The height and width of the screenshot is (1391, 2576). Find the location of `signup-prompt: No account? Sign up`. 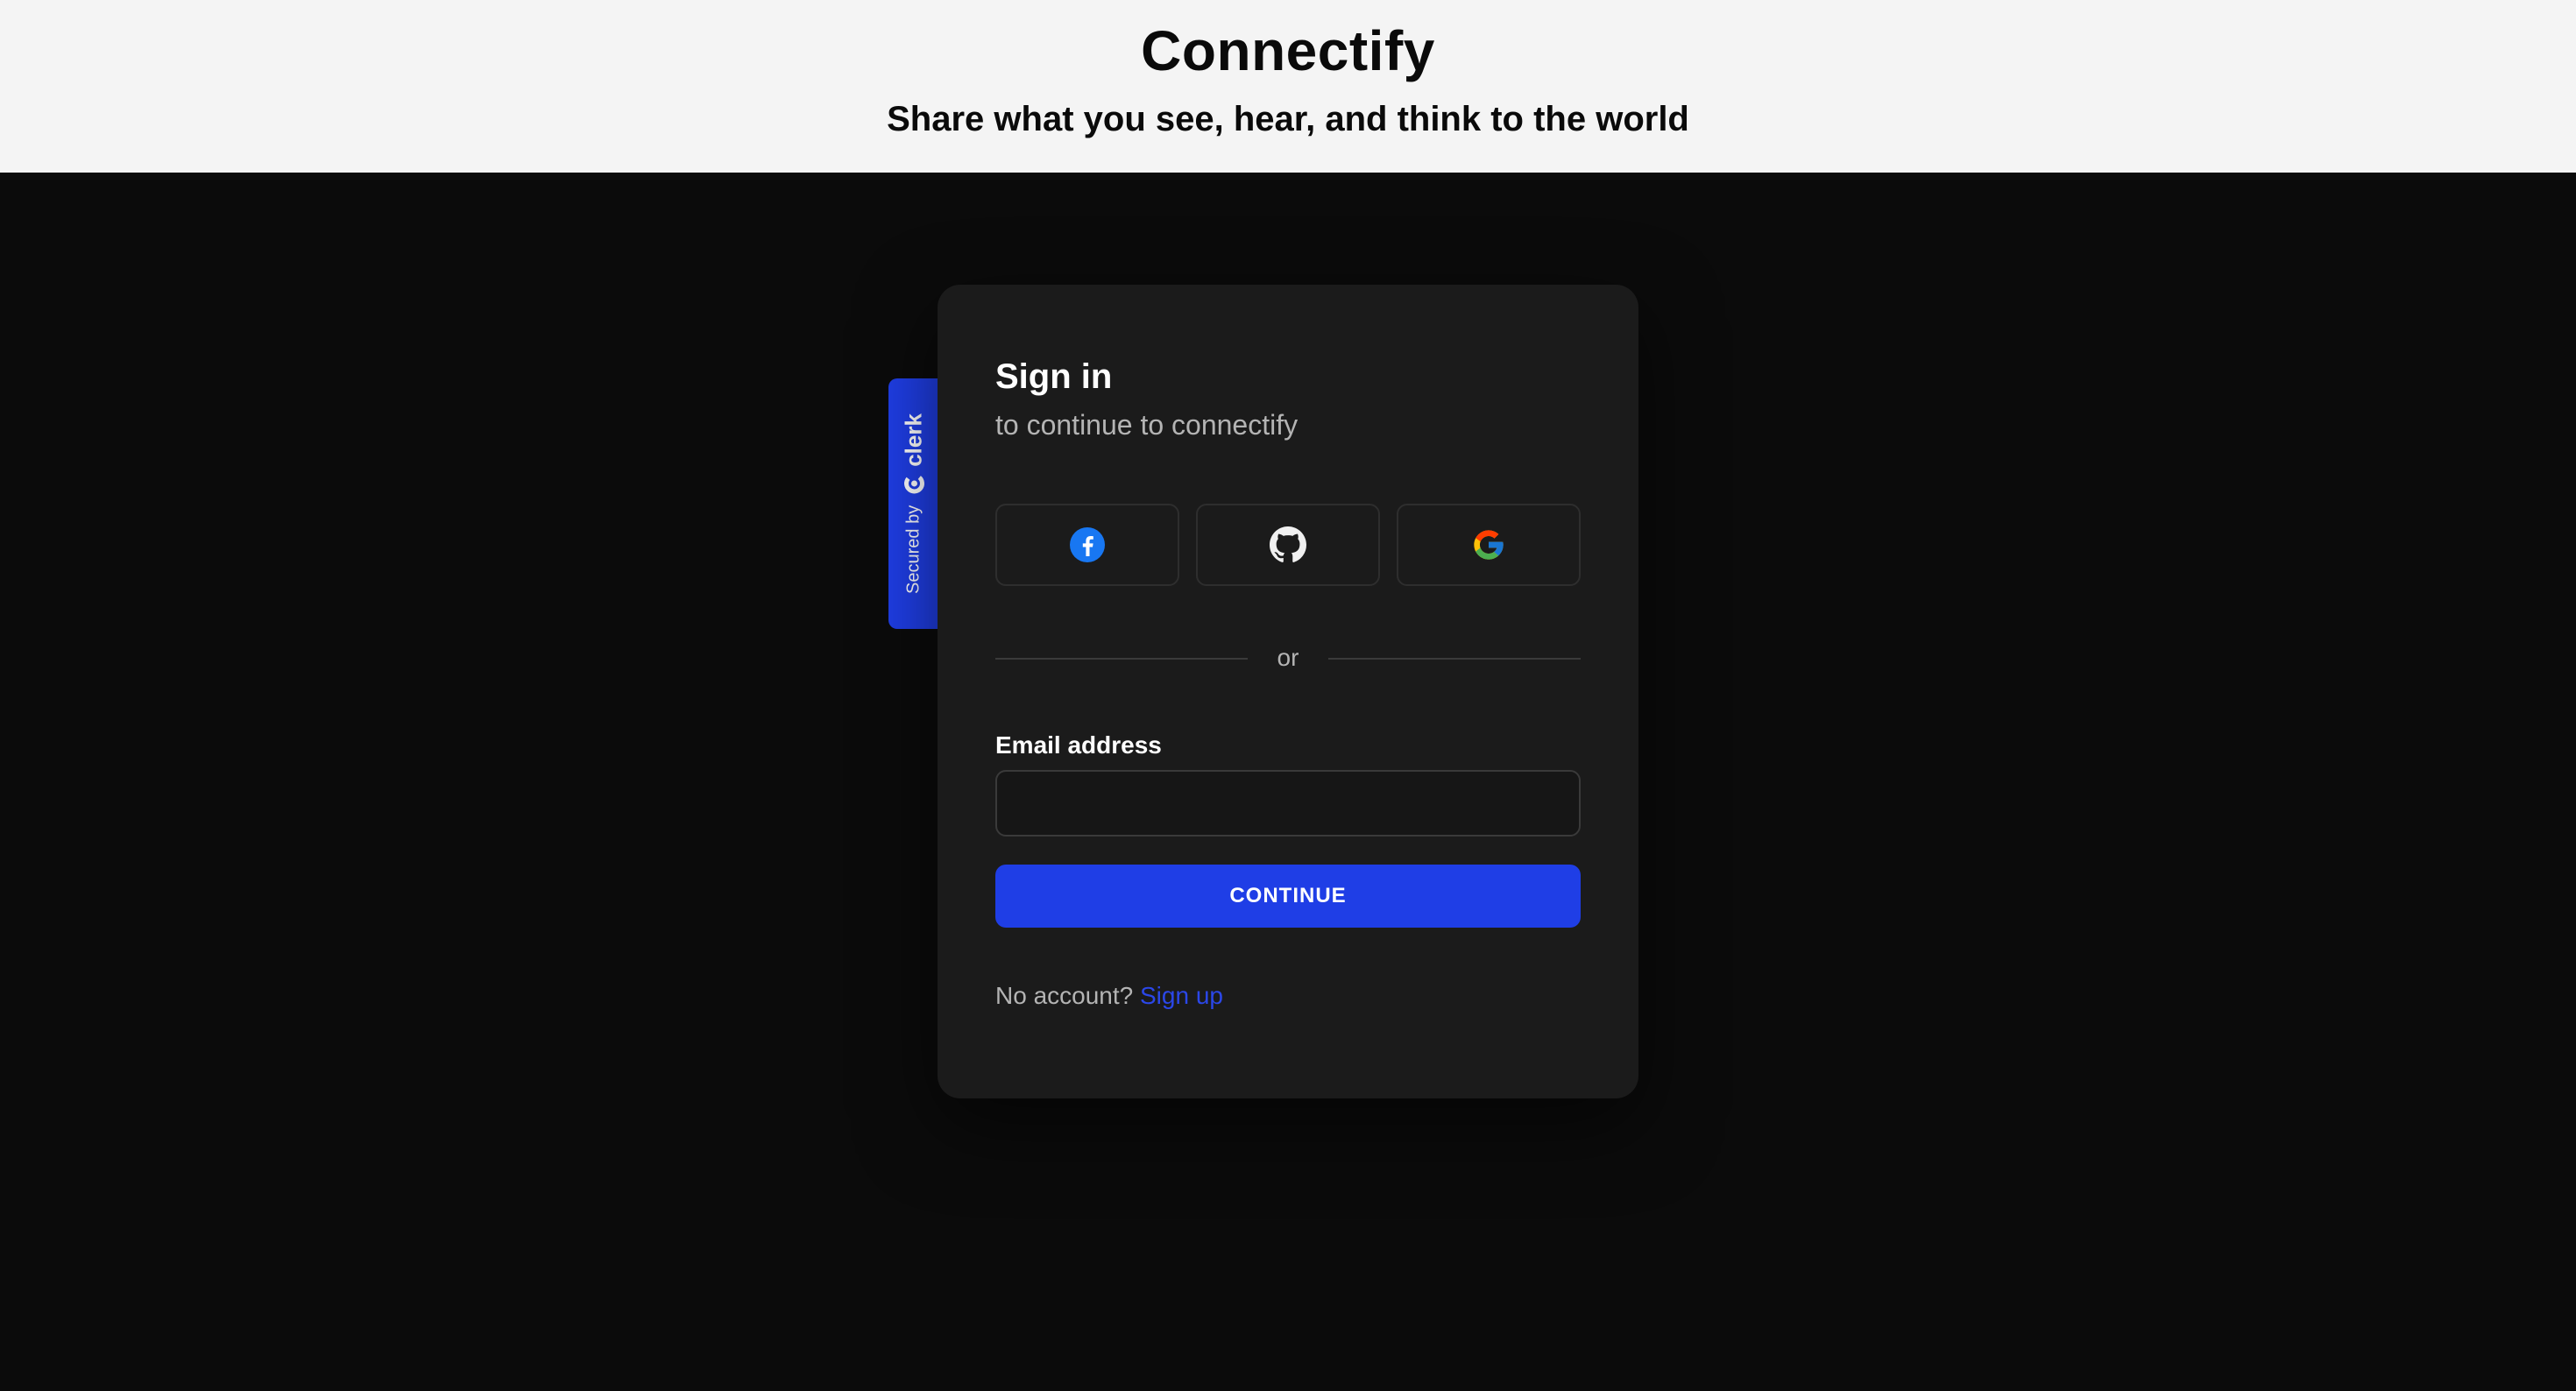

signup-prompt: No account? Sign up is located at coordinates (1109, 996).